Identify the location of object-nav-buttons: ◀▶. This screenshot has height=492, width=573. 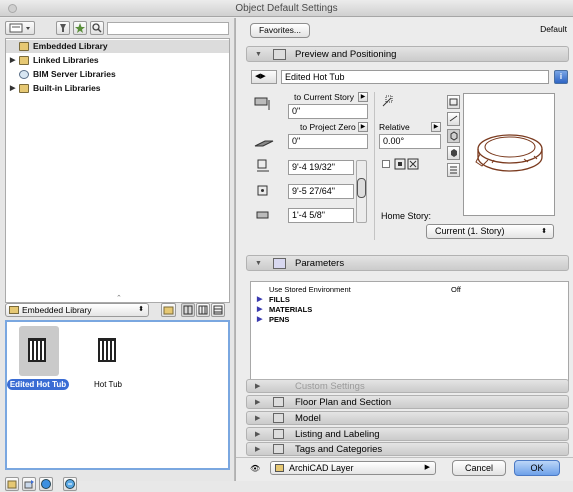
(264, 77).